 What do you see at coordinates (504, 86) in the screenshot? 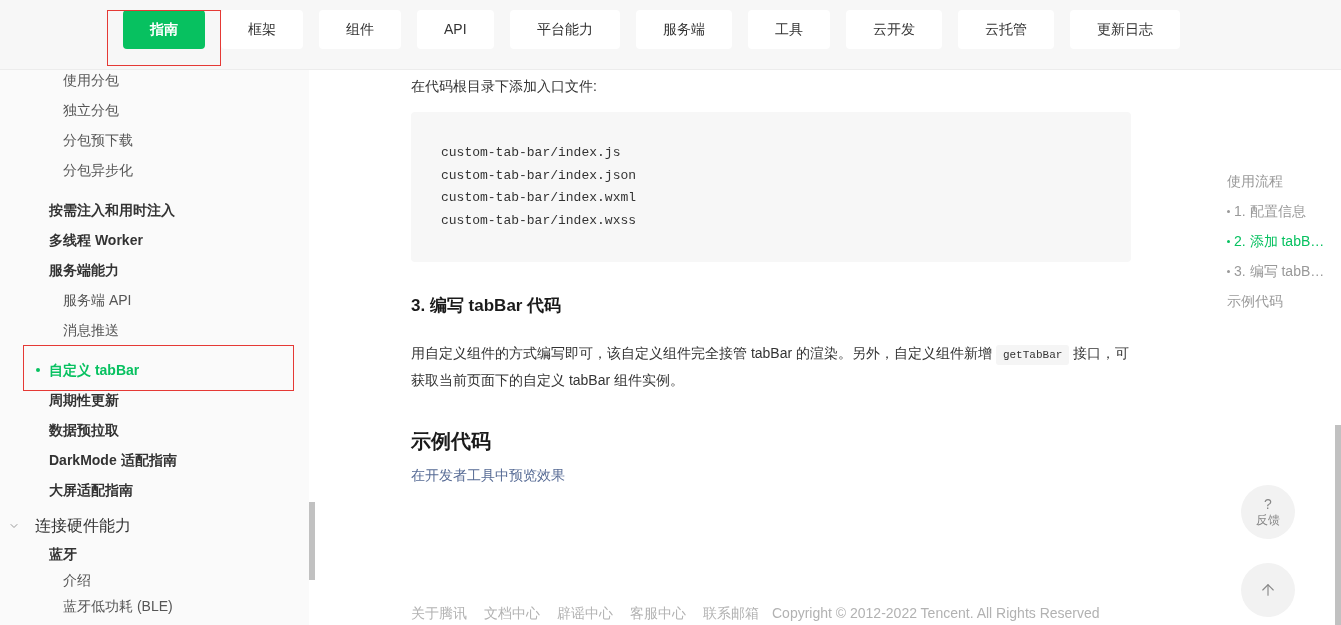
I see `intro-text: 在代码根目录下添加入口文件:` at bounding box center [504, 86].